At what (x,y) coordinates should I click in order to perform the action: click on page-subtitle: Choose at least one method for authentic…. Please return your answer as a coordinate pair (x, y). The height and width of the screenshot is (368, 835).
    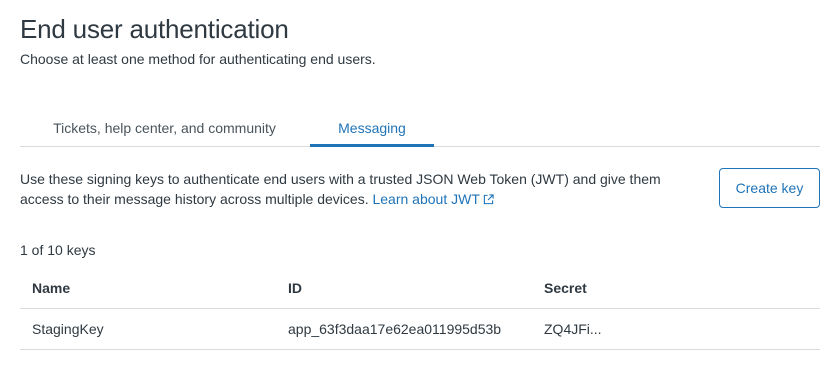
    Looking at the image, I should click on (198, 59).